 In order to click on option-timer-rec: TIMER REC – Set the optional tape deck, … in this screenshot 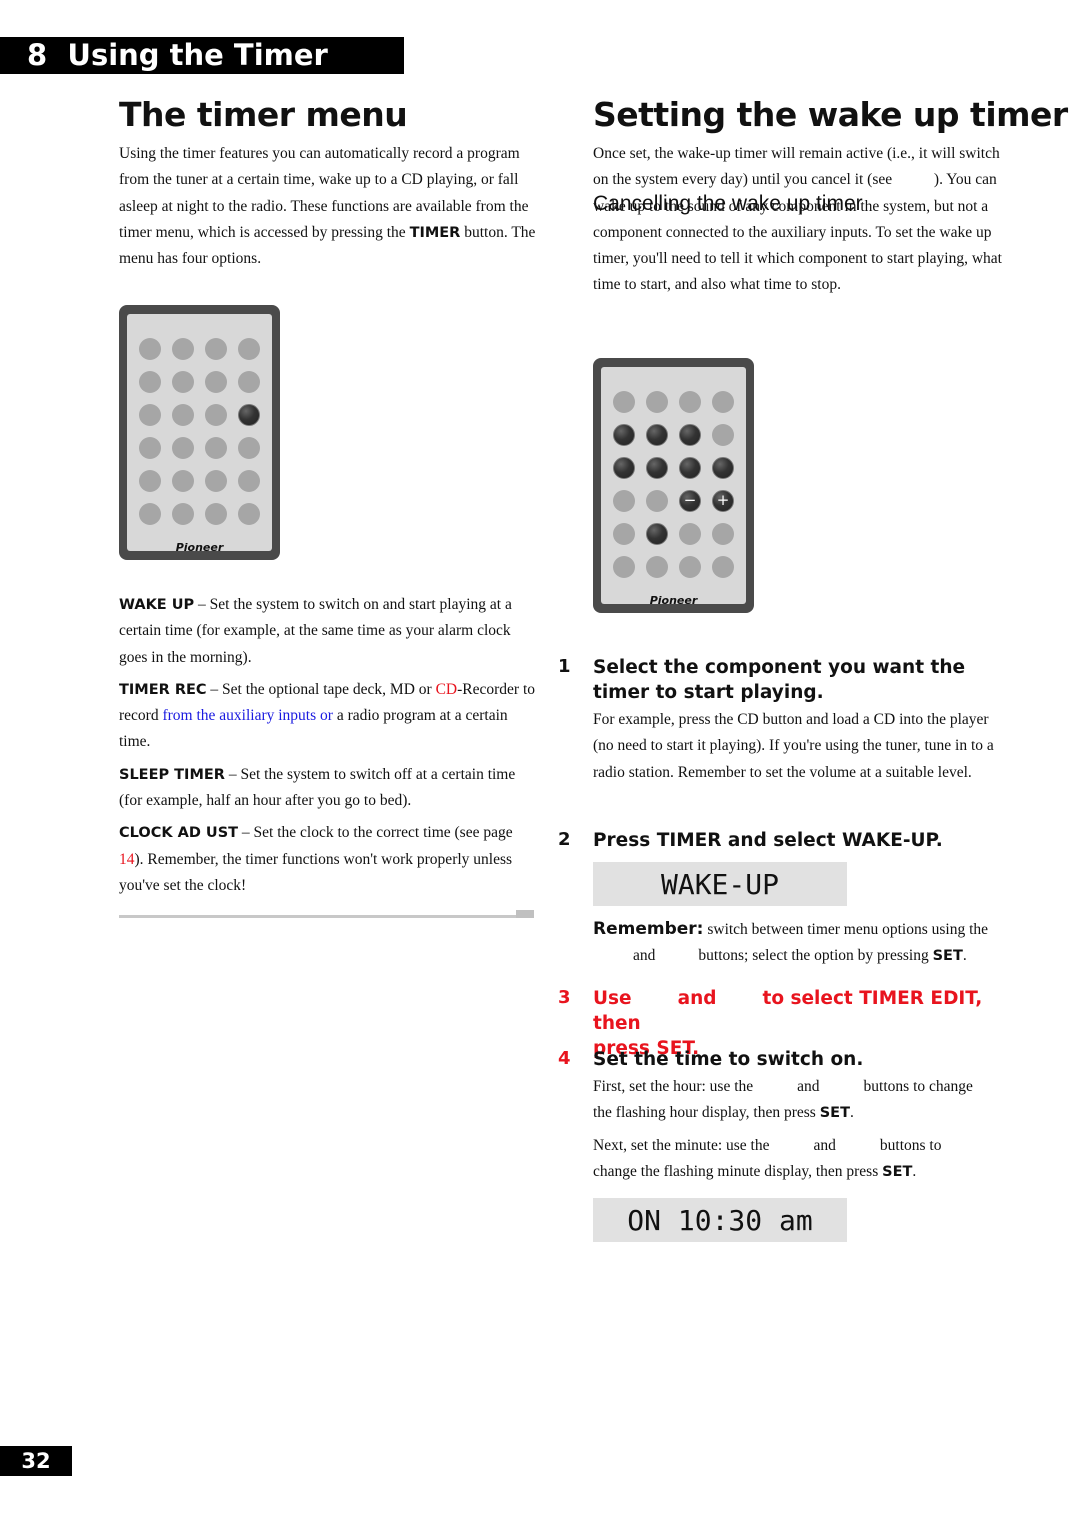, I will do `click(329, 716)`.